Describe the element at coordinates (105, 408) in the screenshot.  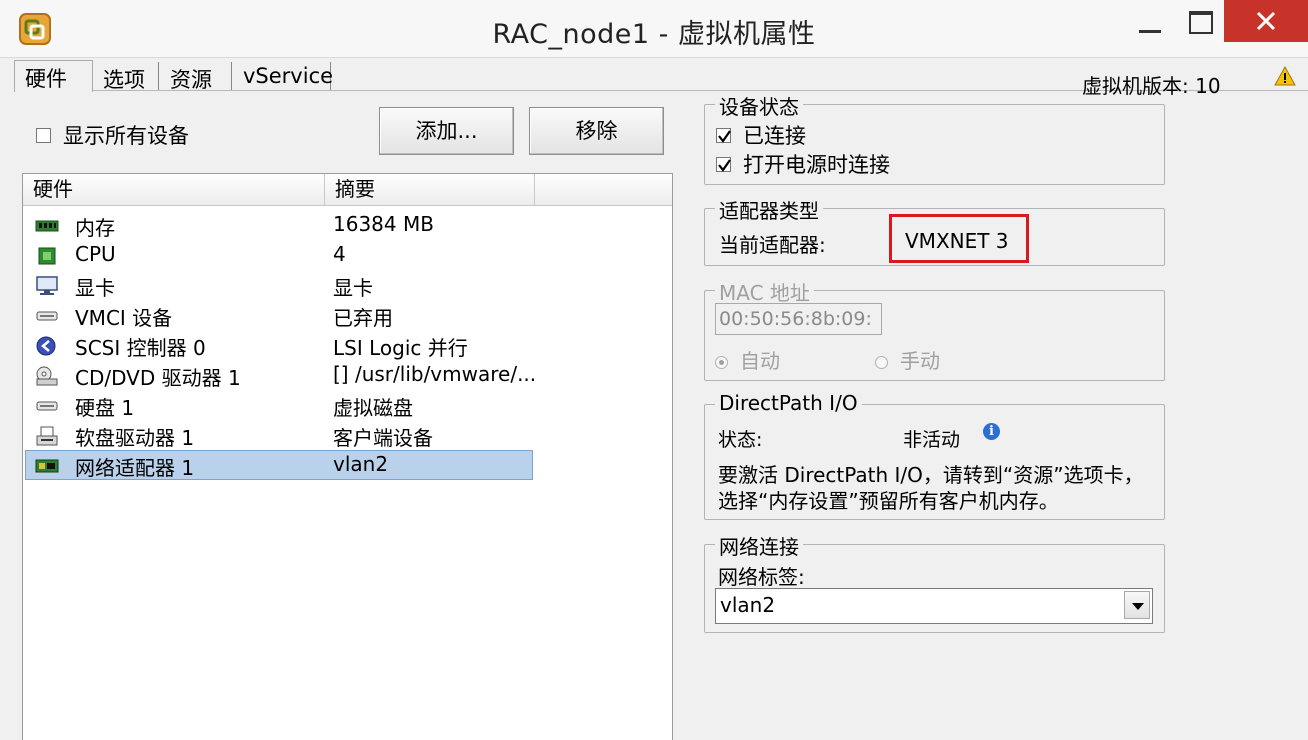
I see `hardware-name: 硬盘 1` at that location.